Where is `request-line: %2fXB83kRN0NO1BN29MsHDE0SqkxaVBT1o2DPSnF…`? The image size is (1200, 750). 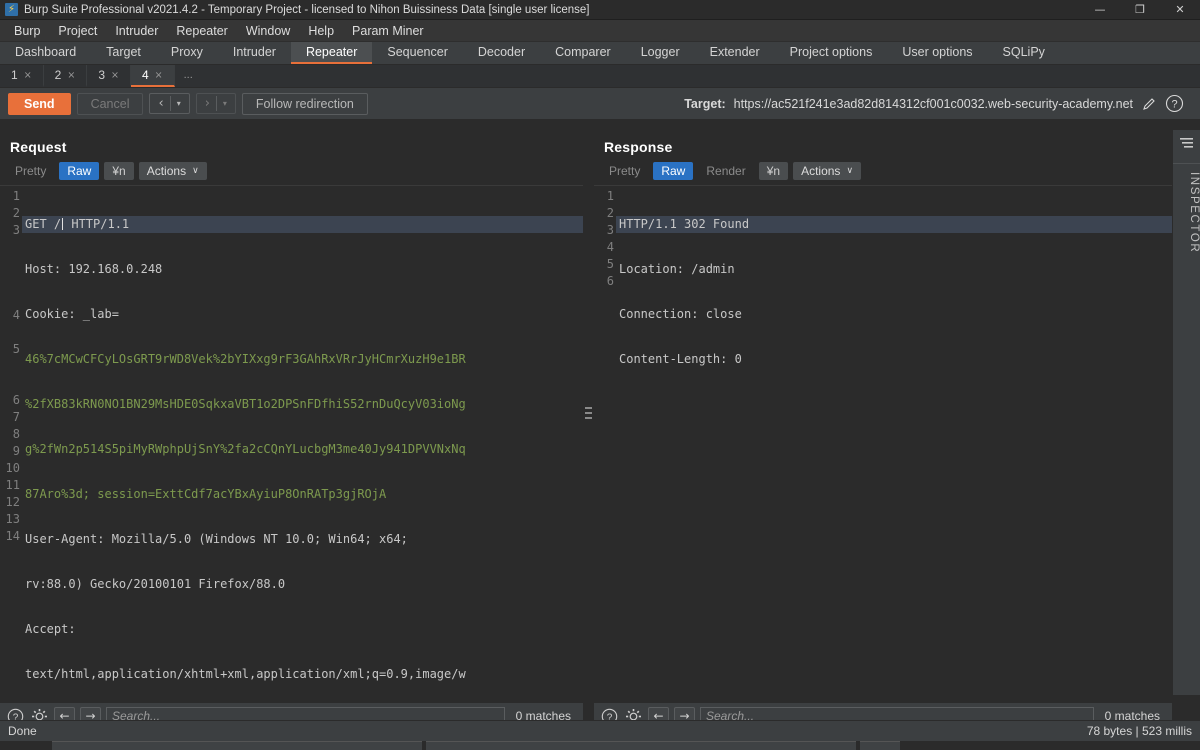 request-line: %2fXB83kRN0NO1BN29MsHDE0SqkxaVBT1o2DPSnF… is located at coordinates (245, 404).